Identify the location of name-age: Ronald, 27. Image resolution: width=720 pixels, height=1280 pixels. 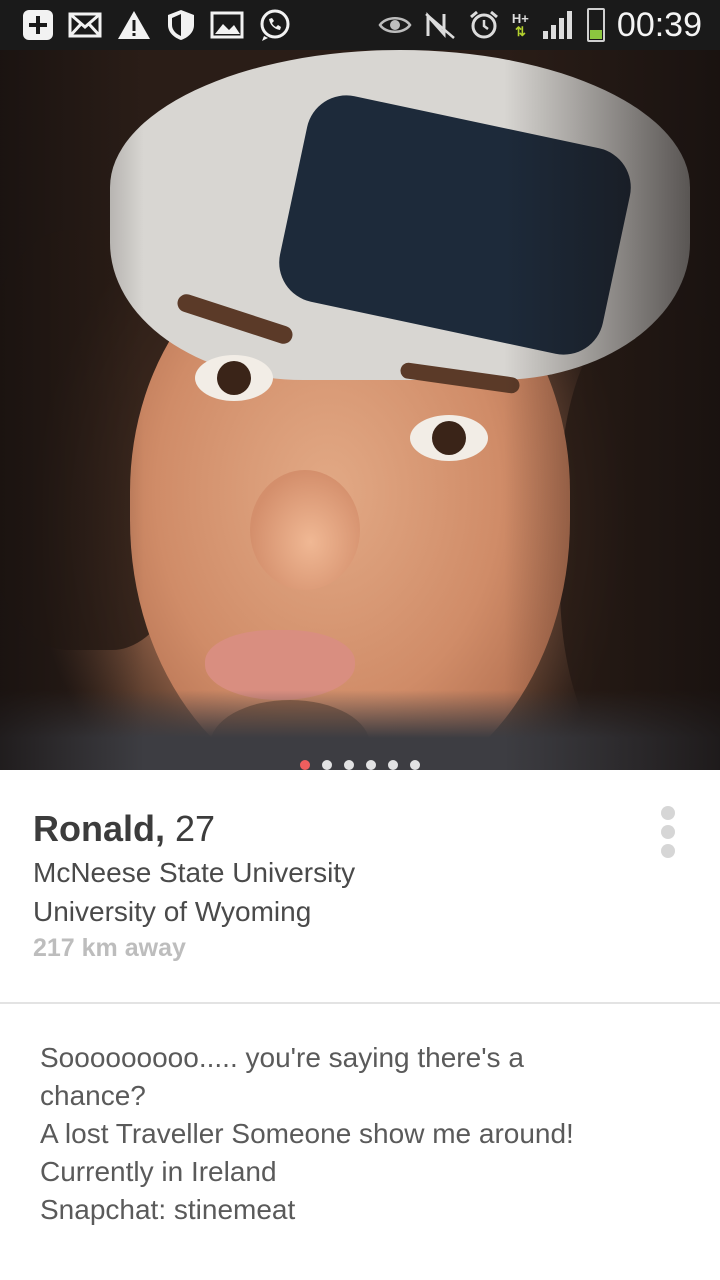
(124, 829).